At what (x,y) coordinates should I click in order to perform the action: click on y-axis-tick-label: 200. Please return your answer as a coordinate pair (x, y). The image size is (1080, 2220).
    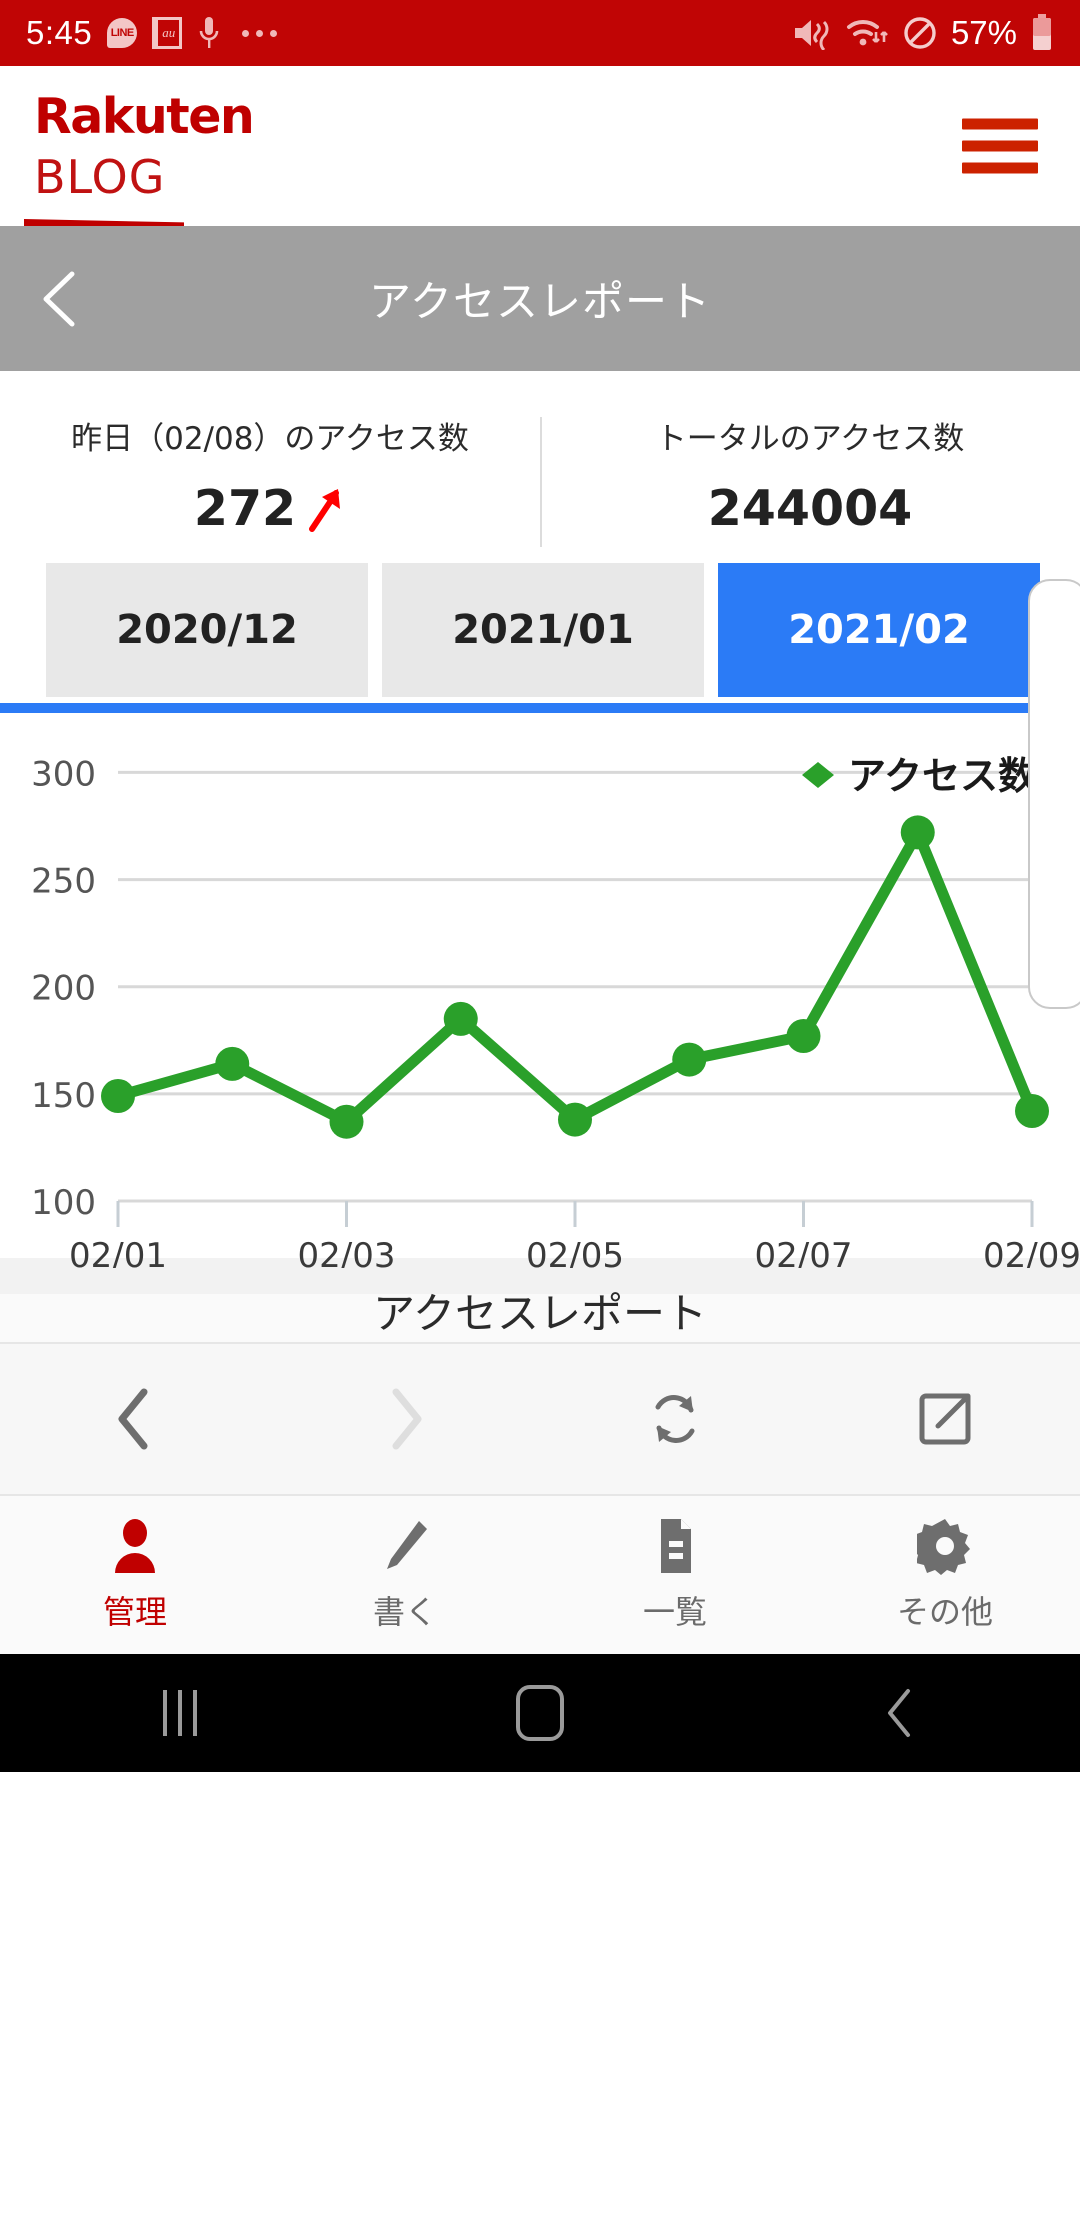
    Looking at the image, I should click on (63, 989).